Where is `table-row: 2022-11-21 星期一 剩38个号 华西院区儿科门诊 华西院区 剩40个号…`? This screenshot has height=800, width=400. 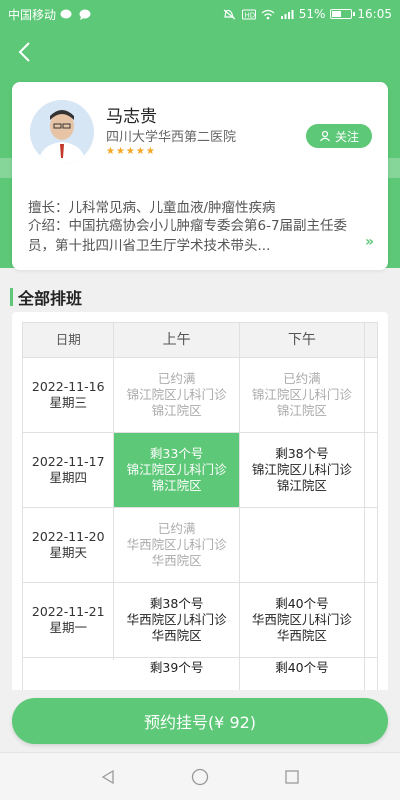
table-row: 2022-11-21 星期一 剩38个号 华西院区儿科门诊 华西院区 剩40个号… is located at coordinates (200, 620).